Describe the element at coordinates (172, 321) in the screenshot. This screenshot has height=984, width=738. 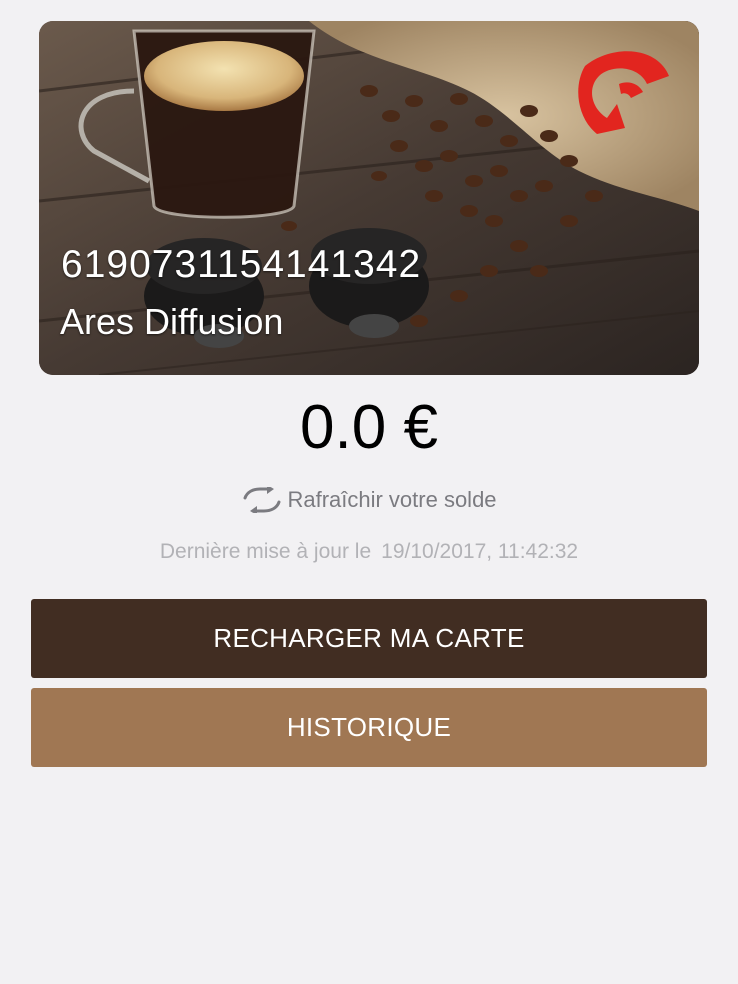
I see `card-holder-name: Ares Diffusion` at that location.